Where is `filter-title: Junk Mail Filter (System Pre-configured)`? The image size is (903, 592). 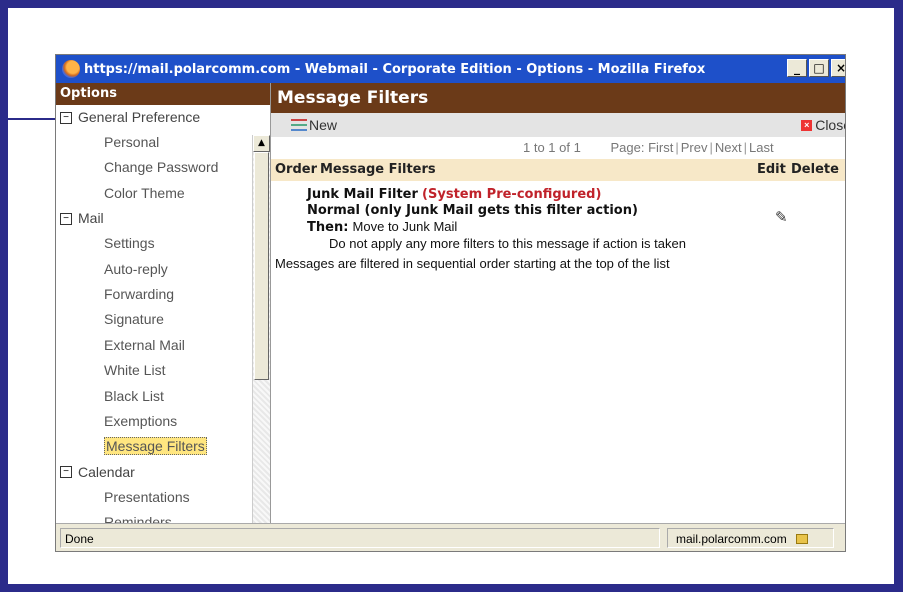 filter-title: Junk Mail Filter (System Pre-configured) is located at coordinates (576, 195).